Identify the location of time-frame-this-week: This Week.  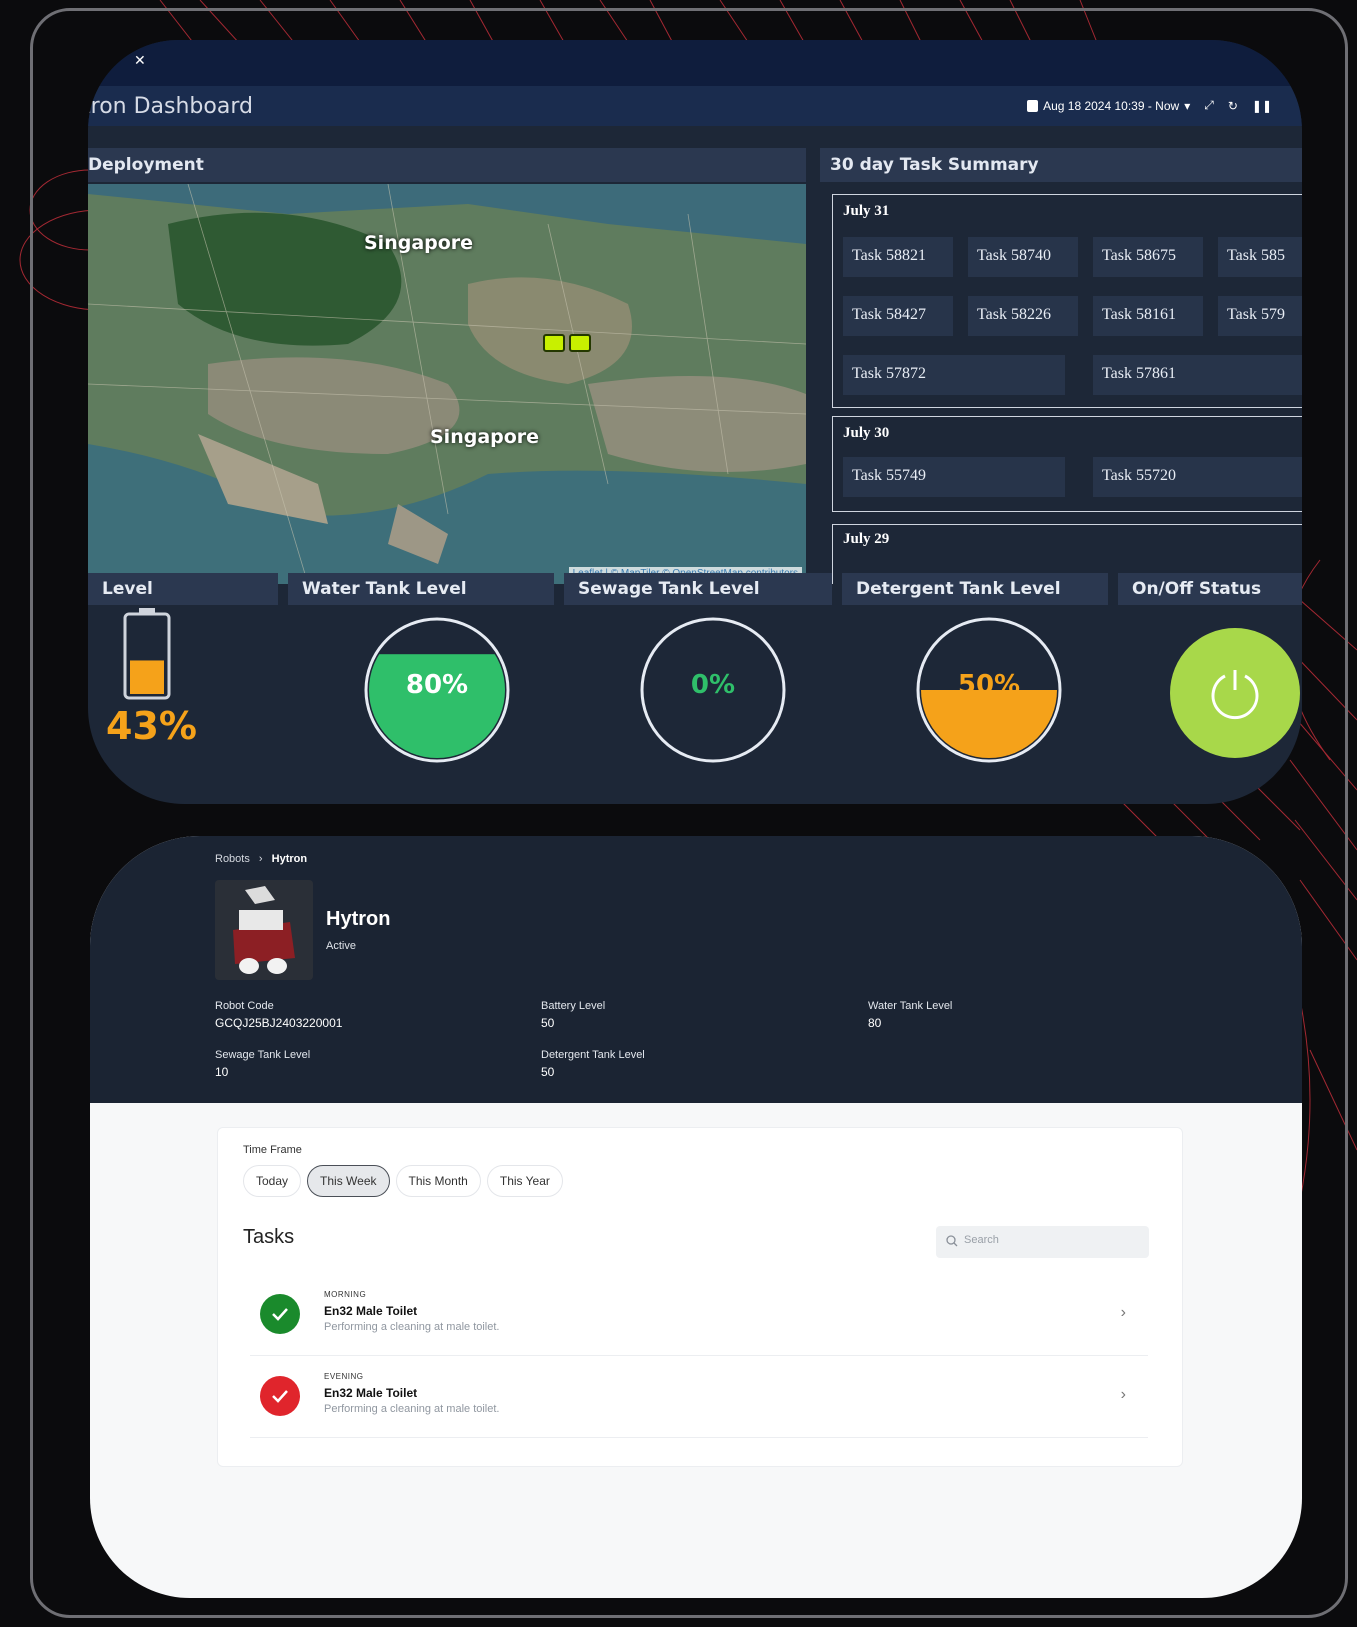
(348, 1181).